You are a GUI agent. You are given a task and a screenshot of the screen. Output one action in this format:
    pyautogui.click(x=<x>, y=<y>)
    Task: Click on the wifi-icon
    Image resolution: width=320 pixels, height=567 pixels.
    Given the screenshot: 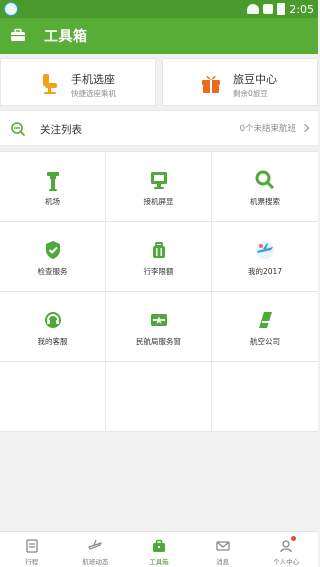 What is the action you would take?
    pyautogui.click(x=253, y=9)
    